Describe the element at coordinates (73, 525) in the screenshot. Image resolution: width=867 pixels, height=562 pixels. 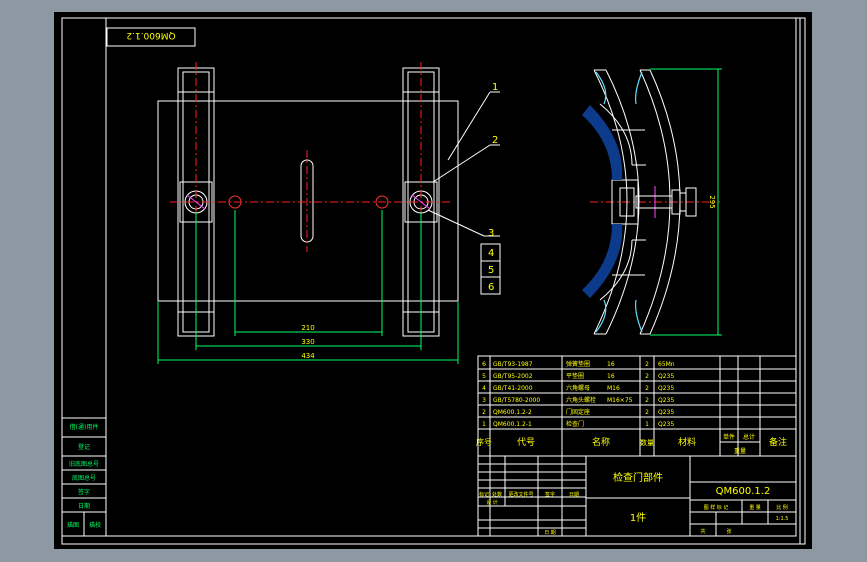
I see `side-cell-6: 描图` at that location.